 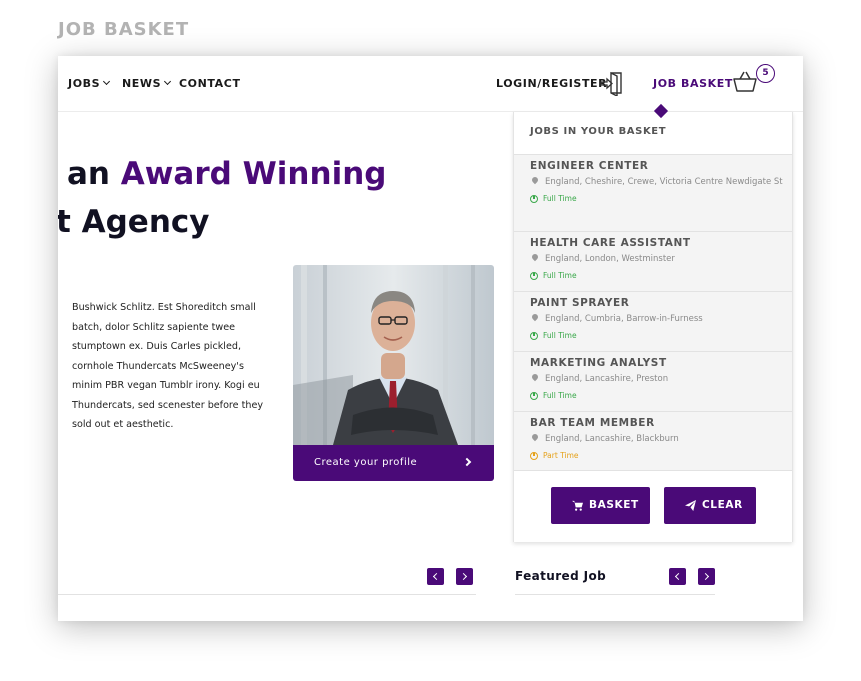 I want to click on section-divider, so click(x=267, y=594).